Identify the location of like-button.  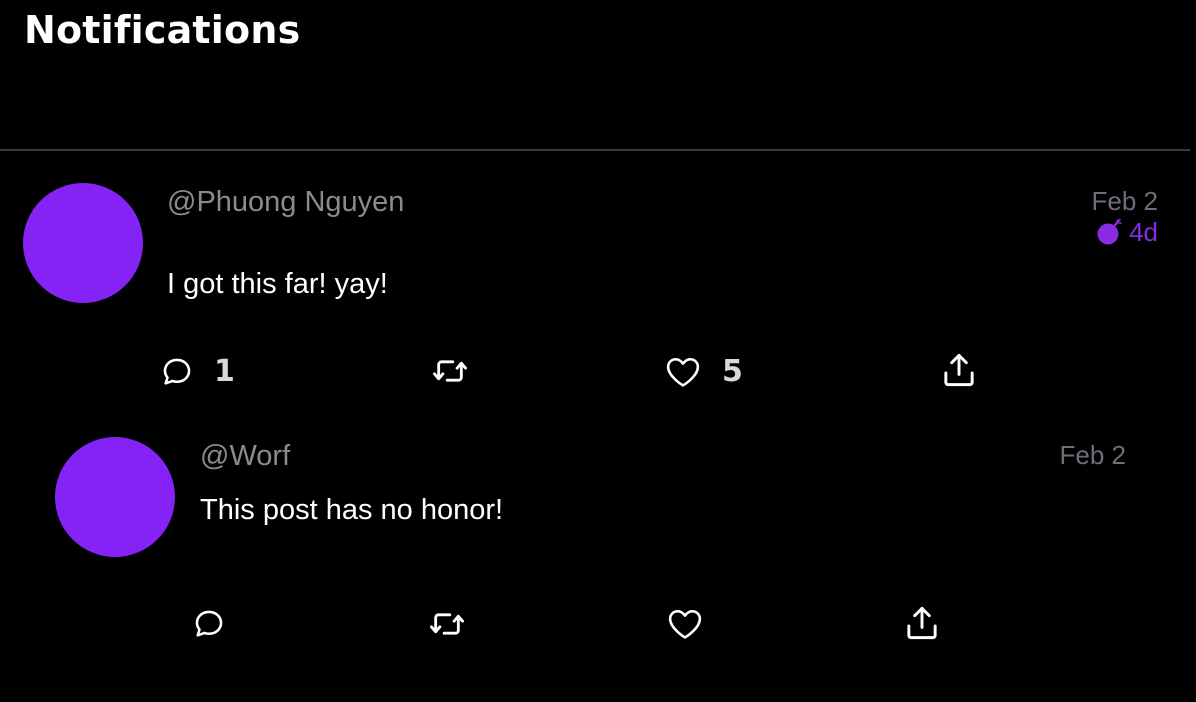
(695, 624).